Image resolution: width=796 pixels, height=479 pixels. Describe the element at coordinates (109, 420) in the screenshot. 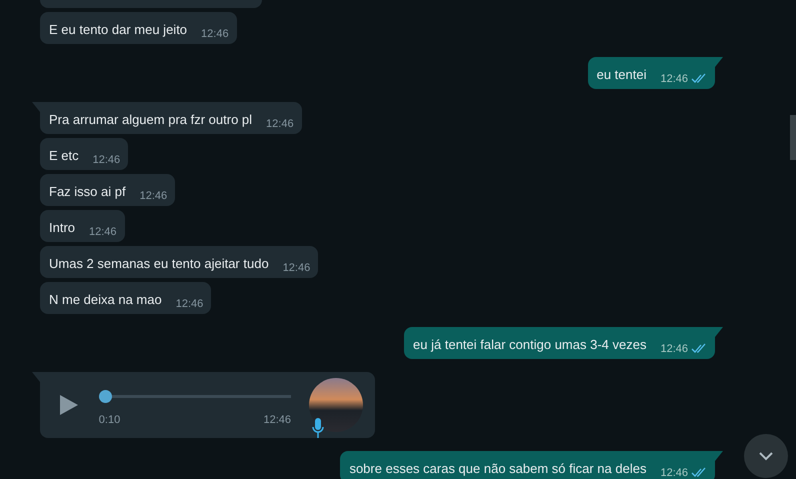

I see `audio-duration: 0:10` at that location.